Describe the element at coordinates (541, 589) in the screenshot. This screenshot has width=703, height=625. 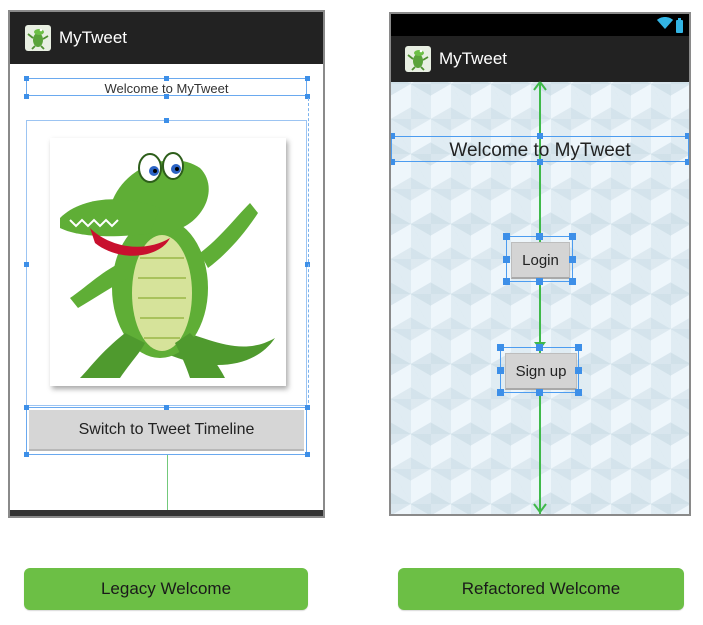
I see `refactored-welcome-caption: Refactored Welcome` at that location.